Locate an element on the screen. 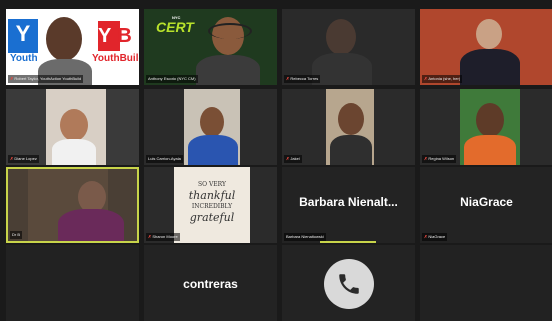  participant-tile-anthony-escoto: NYC CERT Anthony Escoto (NYC CM) is located at coordinates (210, 47).